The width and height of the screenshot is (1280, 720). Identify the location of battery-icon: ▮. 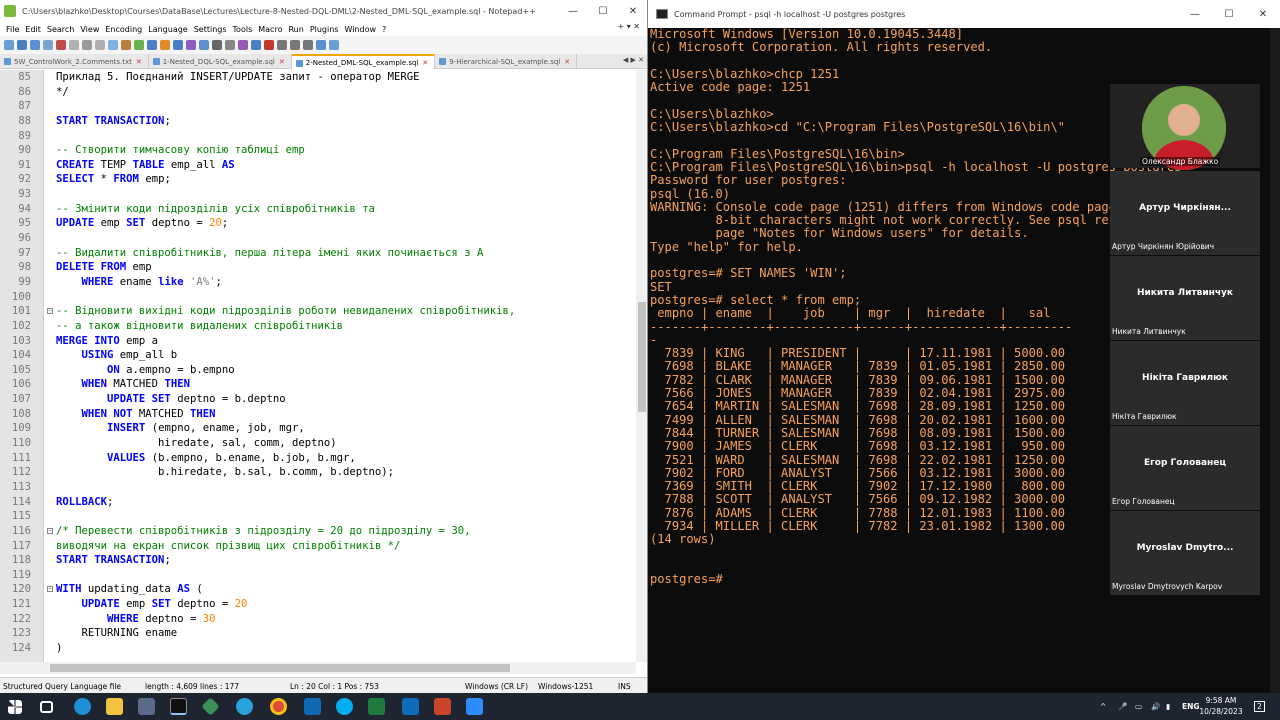
(1168, 706).